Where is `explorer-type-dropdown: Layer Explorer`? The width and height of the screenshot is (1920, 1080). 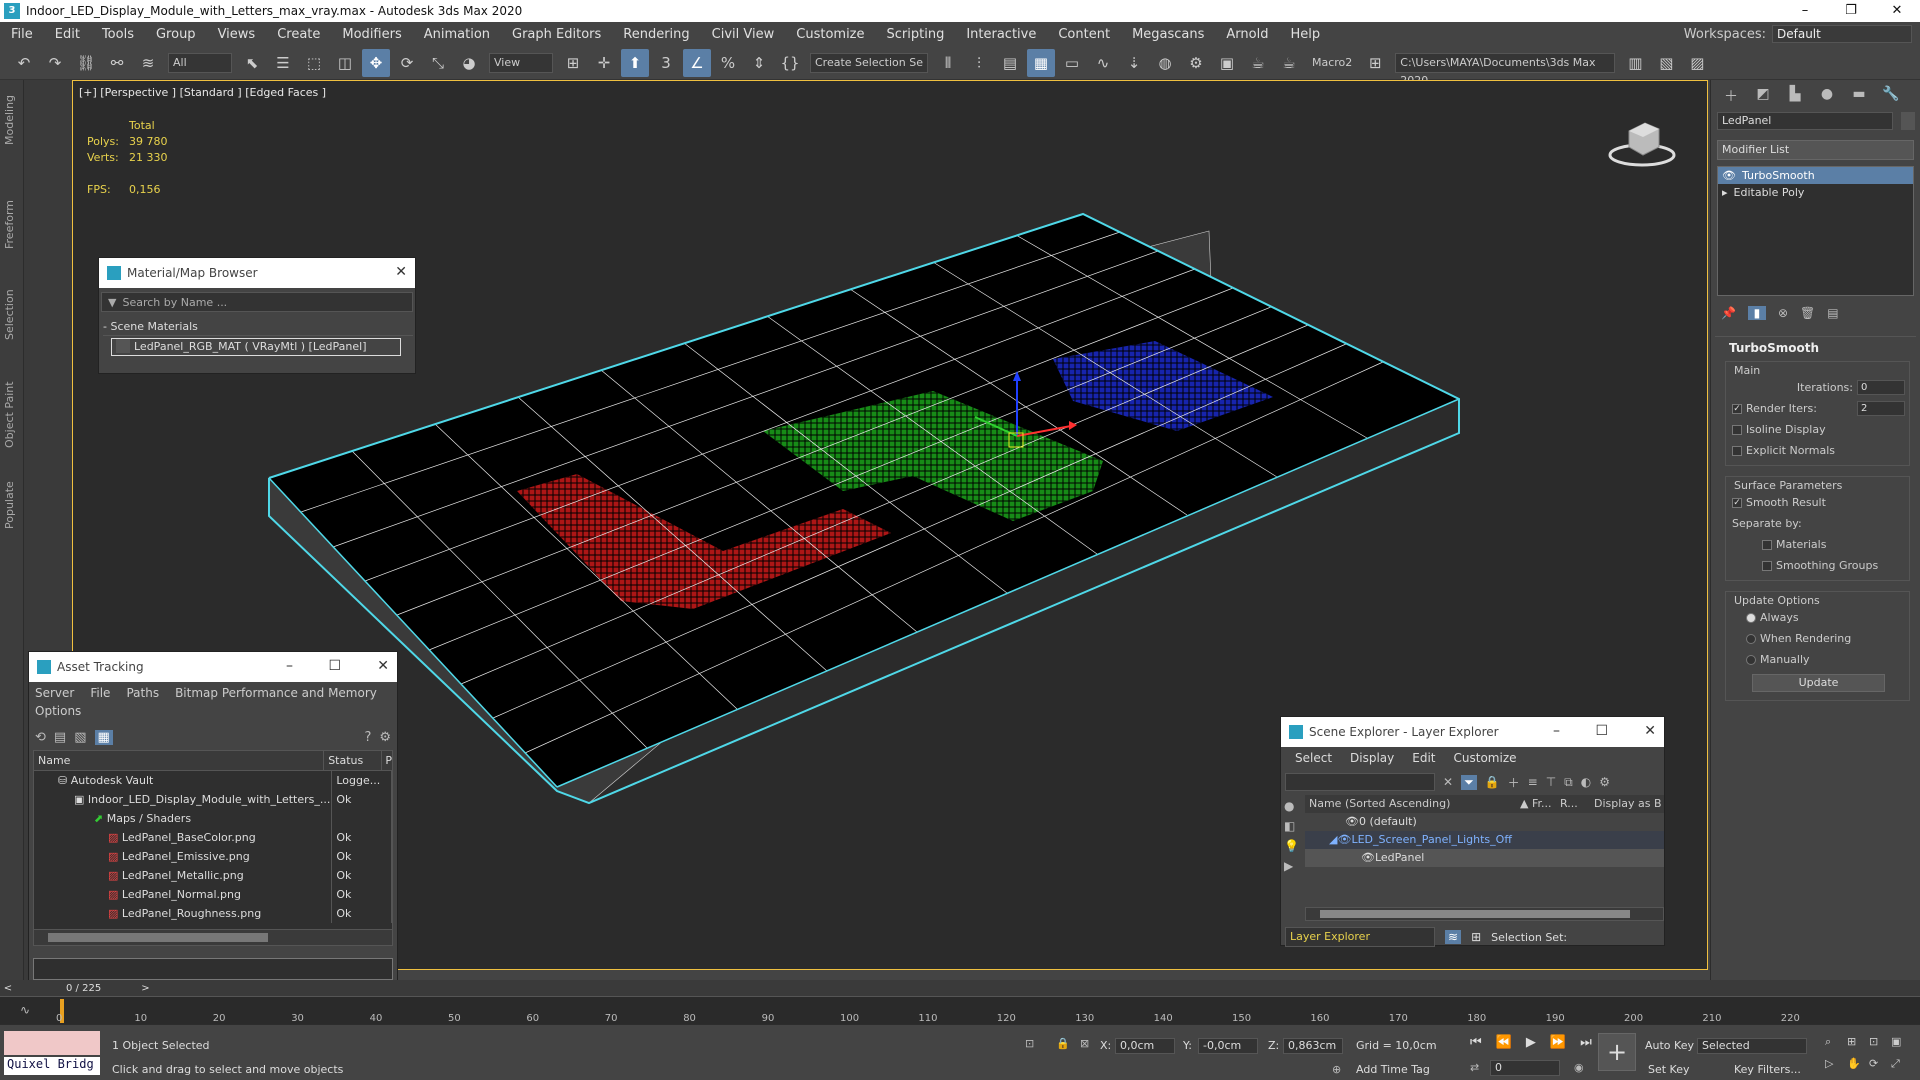 explorer-type-dropdown: Layer Explorer is located at coordinates (1360, 937).